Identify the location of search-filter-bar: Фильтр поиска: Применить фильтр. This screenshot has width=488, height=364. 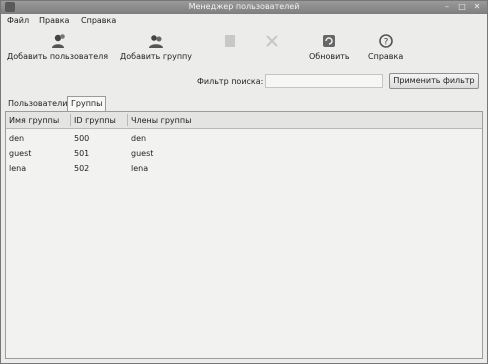
(244, 81).